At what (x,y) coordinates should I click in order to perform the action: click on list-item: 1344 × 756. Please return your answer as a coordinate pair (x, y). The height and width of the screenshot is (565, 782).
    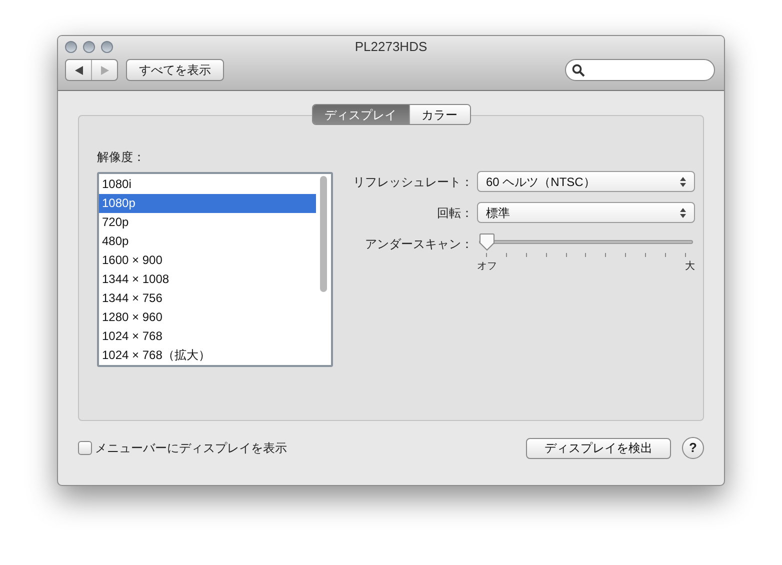
    Looking at the image, I should click on (207, 298).